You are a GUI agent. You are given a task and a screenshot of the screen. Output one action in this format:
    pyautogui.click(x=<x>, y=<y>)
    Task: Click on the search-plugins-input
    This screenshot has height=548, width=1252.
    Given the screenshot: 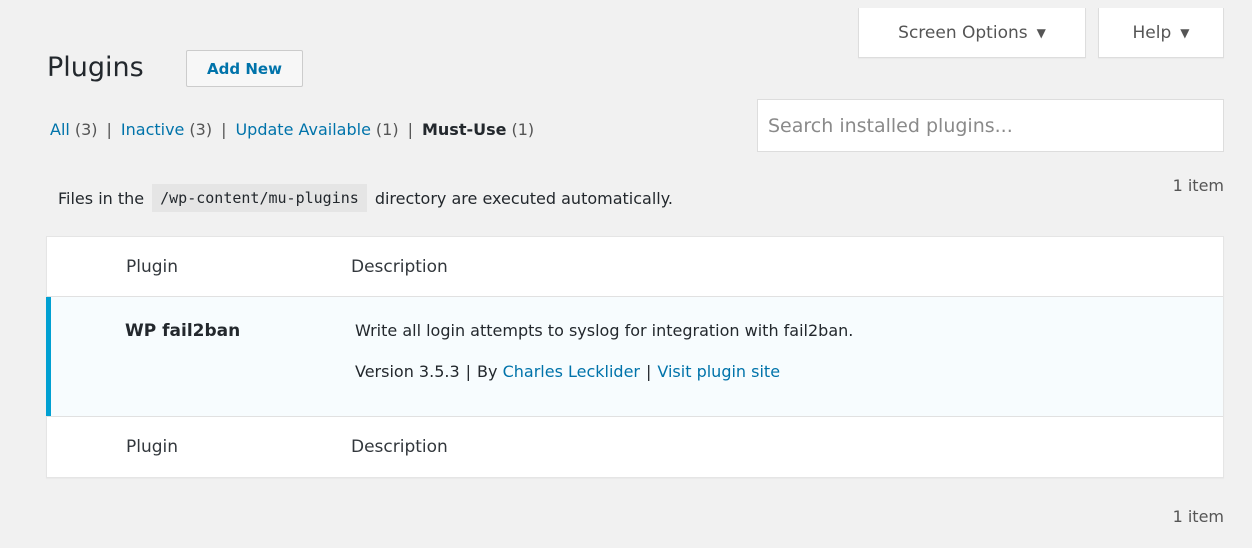 What is the action you would take?
    pyautogui.click(x=990, y=125)
    